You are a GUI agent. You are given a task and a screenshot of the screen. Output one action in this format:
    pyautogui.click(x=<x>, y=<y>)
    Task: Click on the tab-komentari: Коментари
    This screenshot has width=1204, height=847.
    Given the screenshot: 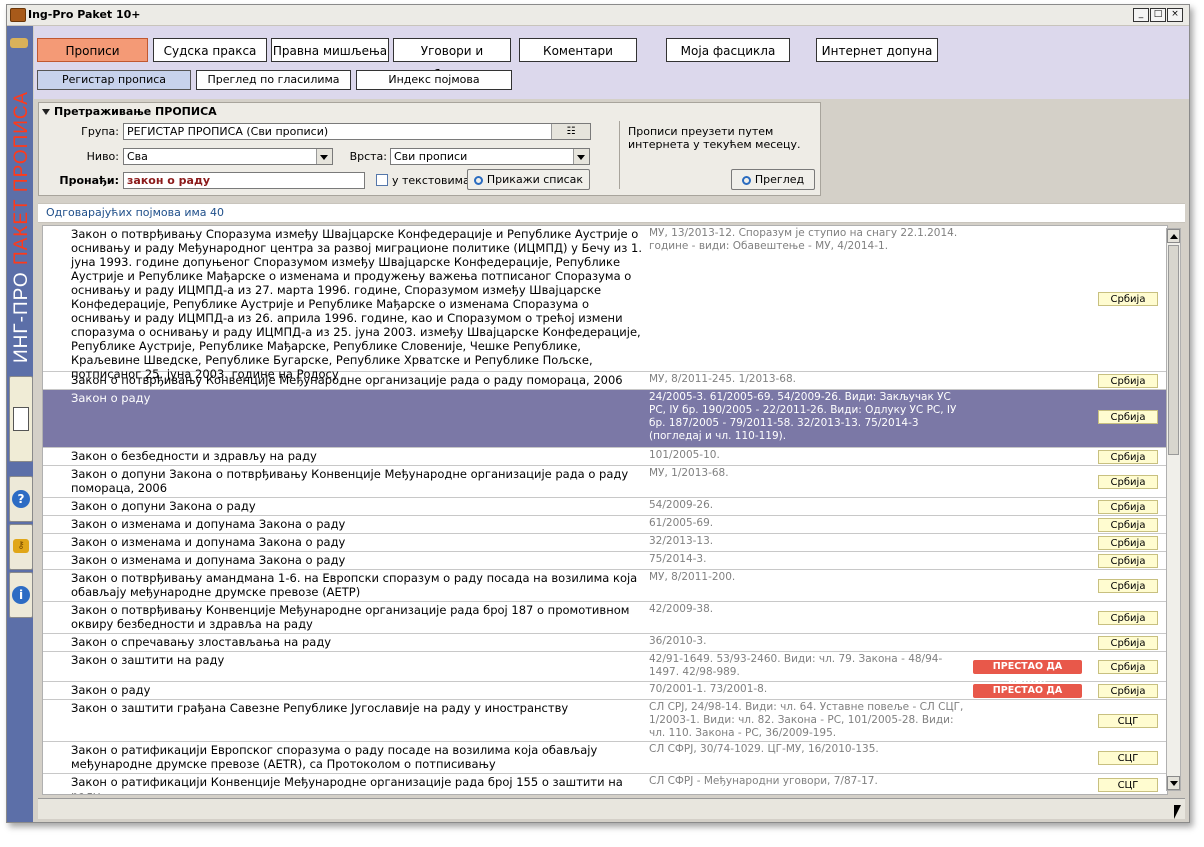 What is the action you would take?
    pyautogui.click(x=578, y=50)
    